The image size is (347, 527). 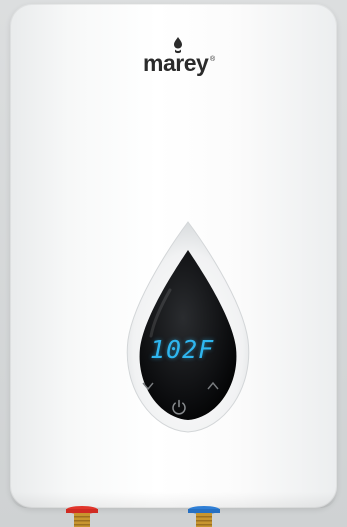 I want to click on control-panel, so click(x=188, y=327).